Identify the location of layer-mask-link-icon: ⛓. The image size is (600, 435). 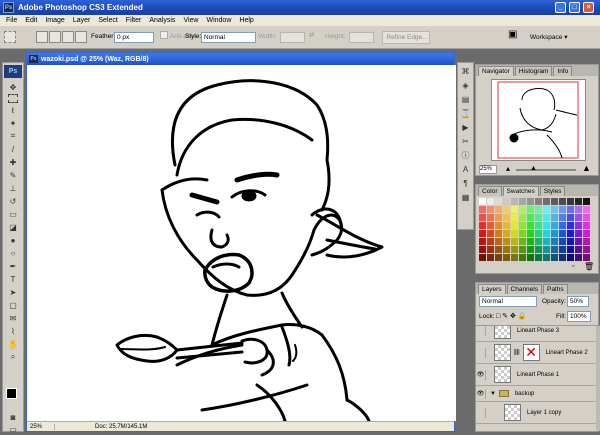
(517, 352).